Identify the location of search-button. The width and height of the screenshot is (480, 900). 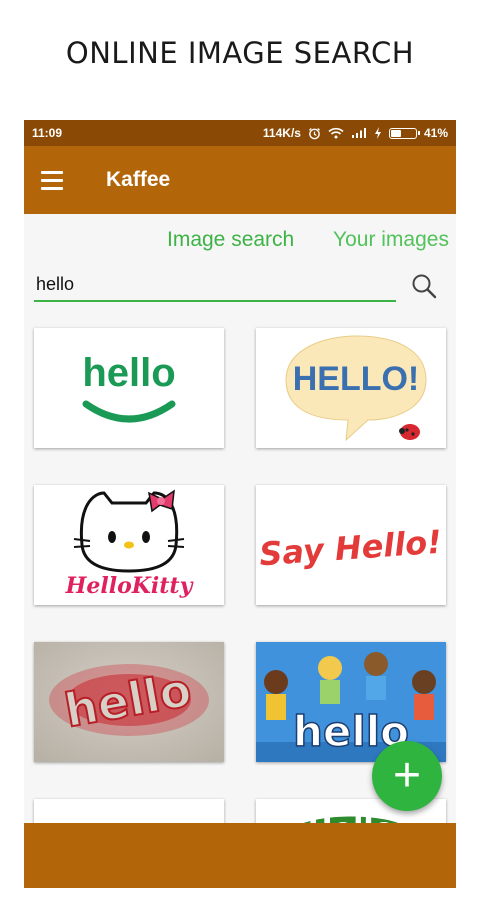
(424, 286).